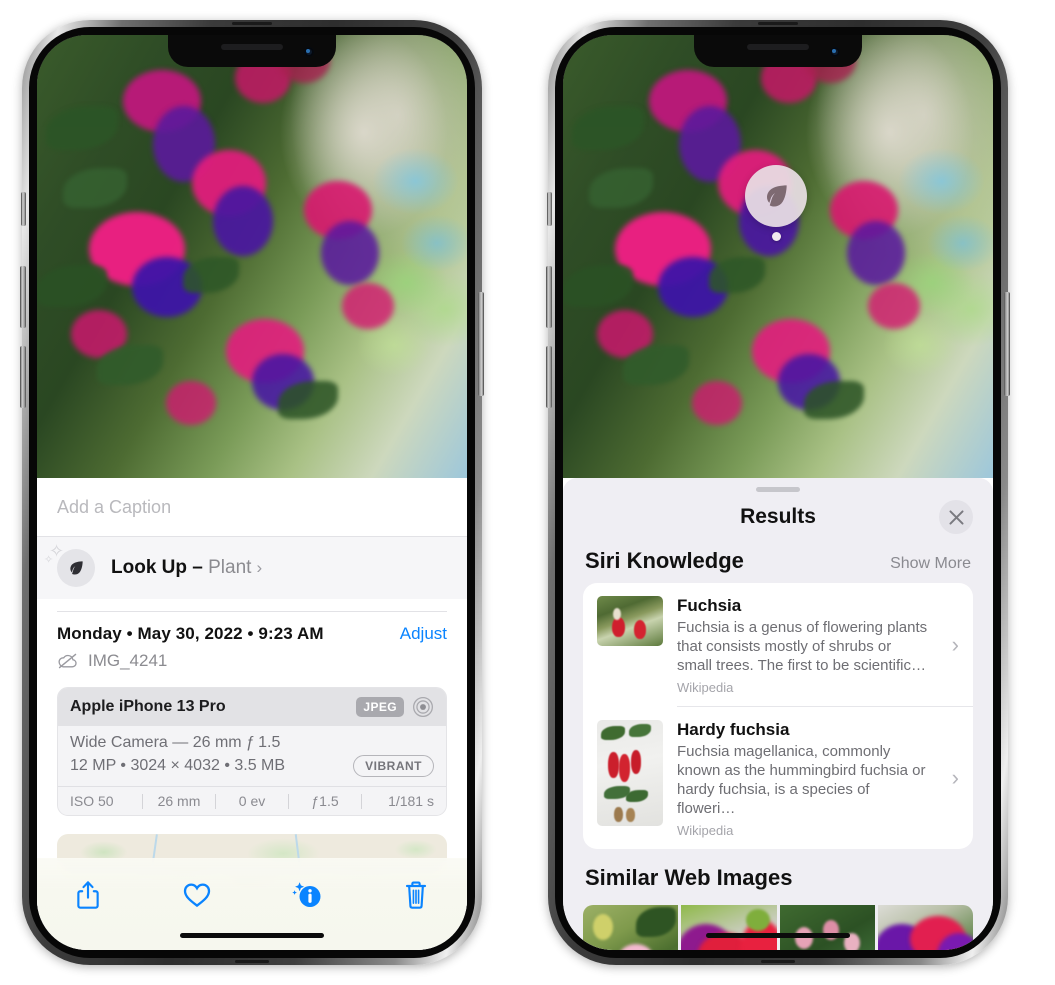 This screenshot has height=985, width=1055. I want to click on trash-icon, so click(416, 895).